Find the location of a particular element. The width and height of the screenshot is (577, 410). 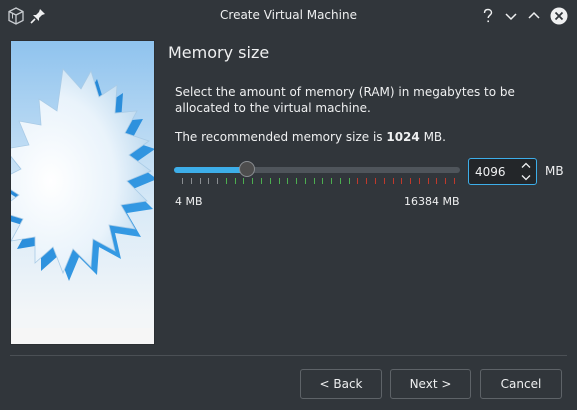

footer-separator is located at coordinates (288, 355).